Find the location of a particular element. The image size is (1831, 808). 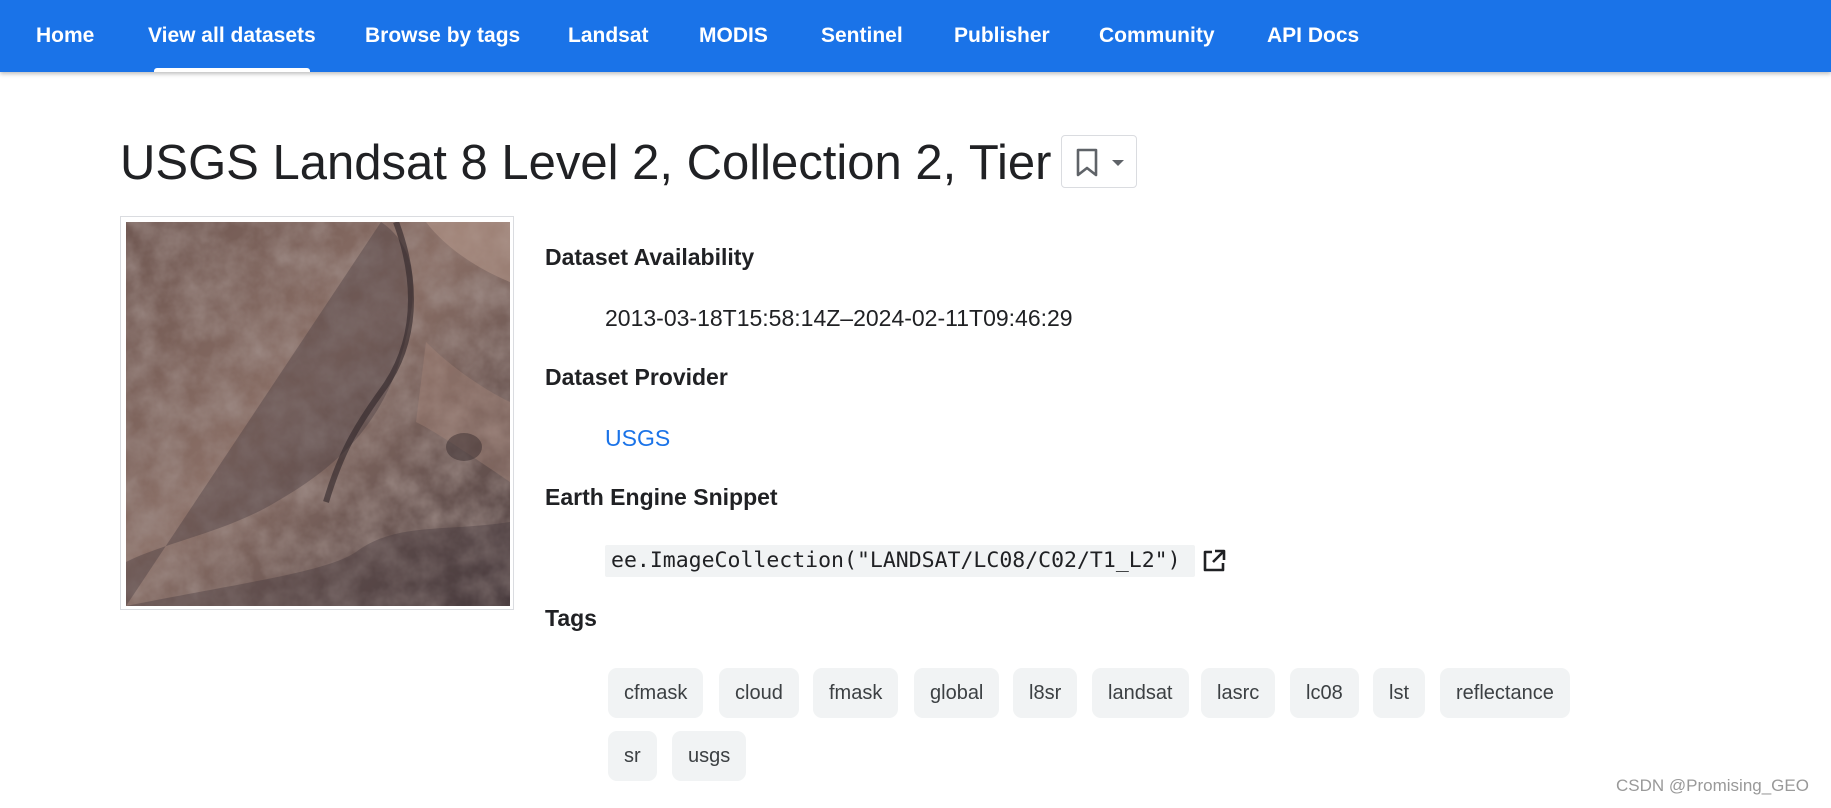

bookmark-icon is located at coordinates (1087, 162).